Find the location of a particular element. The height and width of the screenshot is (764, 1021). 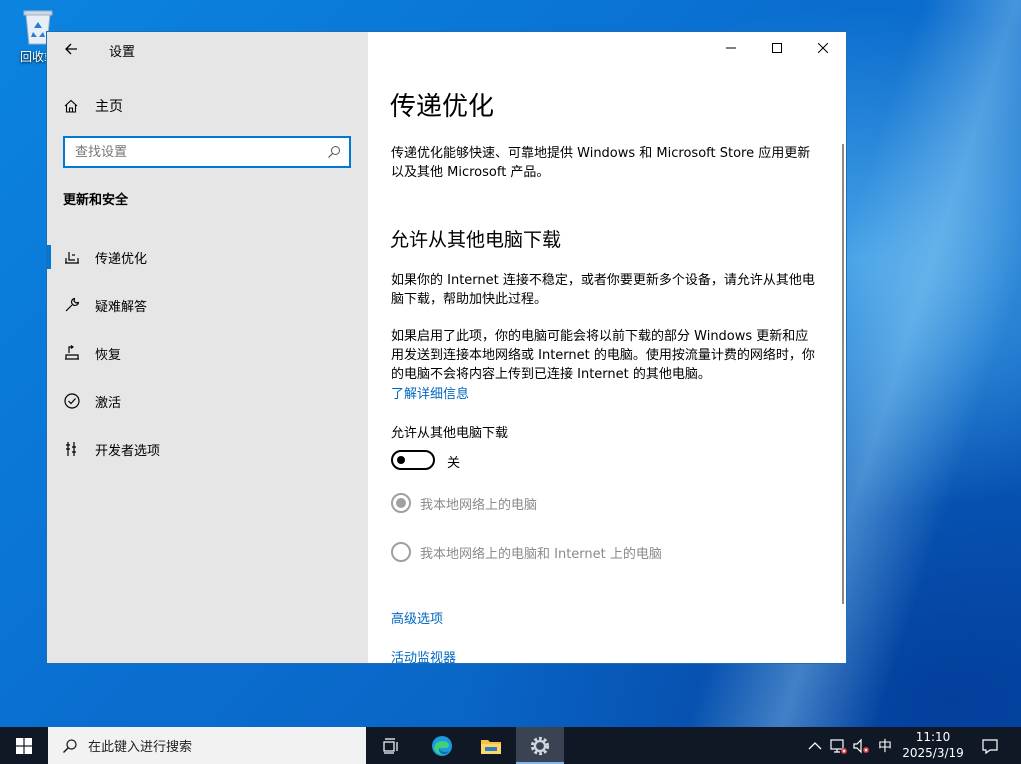

home-nav-item: 主页 is located at coordinates (203, 106).